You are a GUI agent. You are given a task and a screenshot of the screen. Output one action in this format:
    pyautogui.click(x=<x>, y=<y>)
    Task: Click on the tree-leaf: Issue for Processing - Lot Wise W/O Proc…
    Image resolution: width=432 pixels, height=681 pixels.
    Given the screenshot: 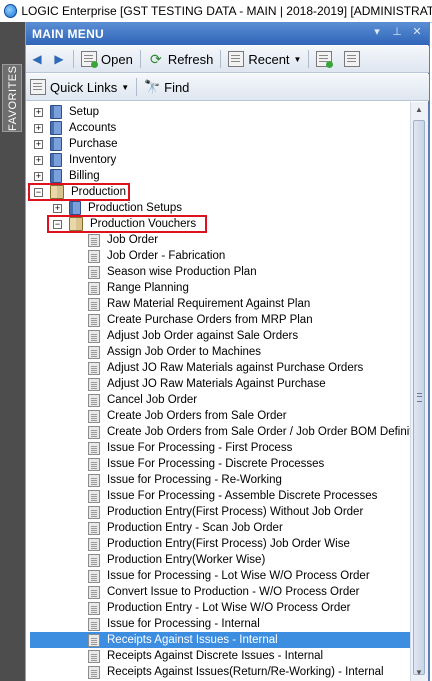 What is the action you would take?
    pyautogui.click(x=229, y=576)
    